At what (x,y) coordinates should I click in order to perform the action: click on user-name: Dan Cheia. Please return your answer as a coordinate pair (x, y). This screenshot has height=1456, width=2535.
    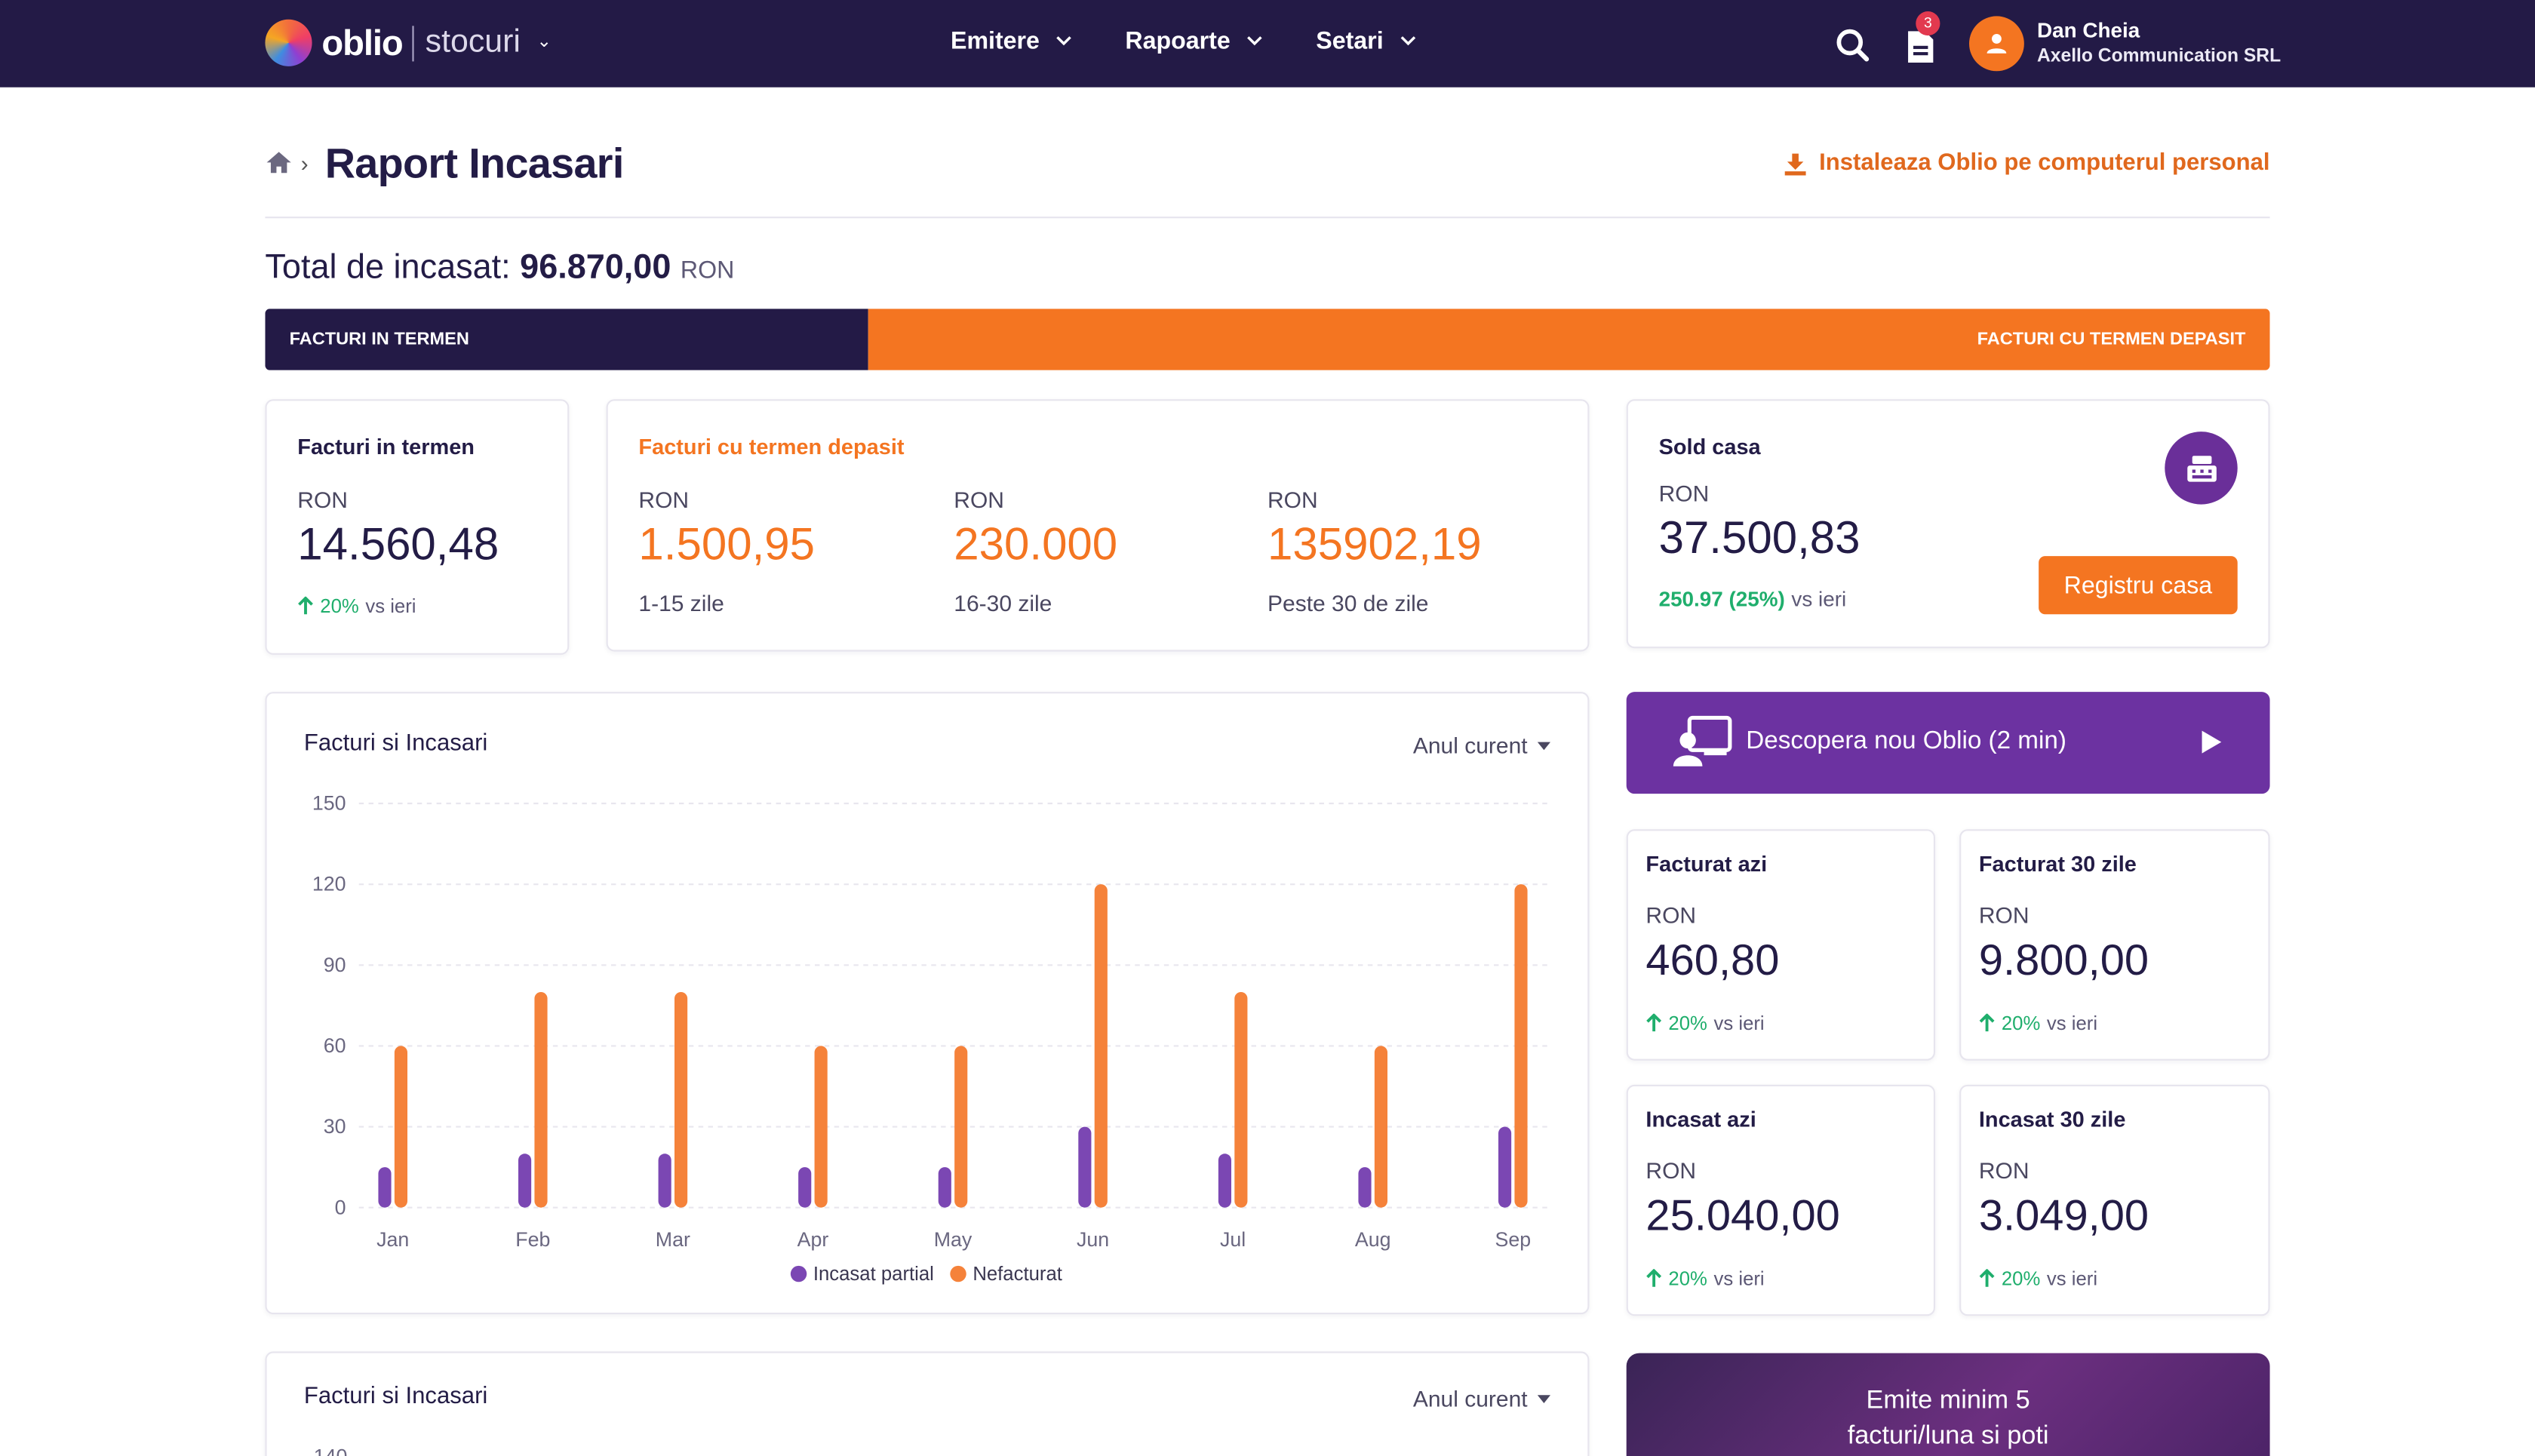
    Looking at the image, I should click on (2088, 30).